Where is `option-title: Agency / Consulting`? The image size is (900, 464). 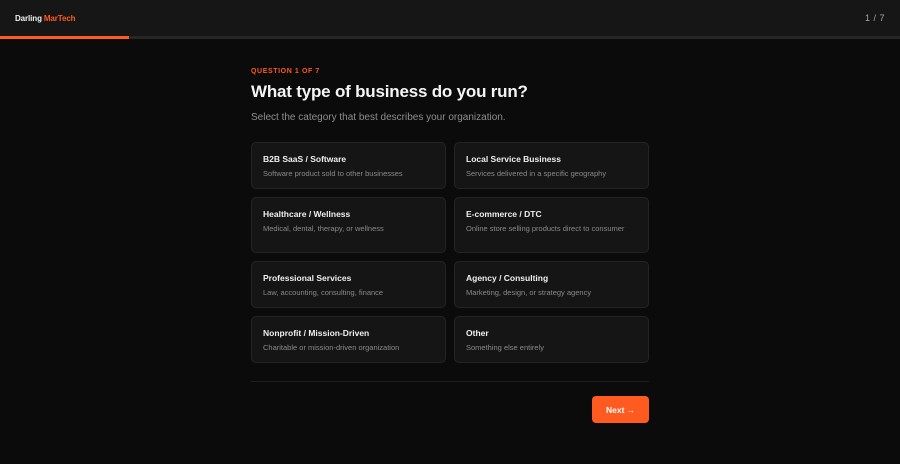 option-title: Agency / Consulting is located at coordinates (507, 278).